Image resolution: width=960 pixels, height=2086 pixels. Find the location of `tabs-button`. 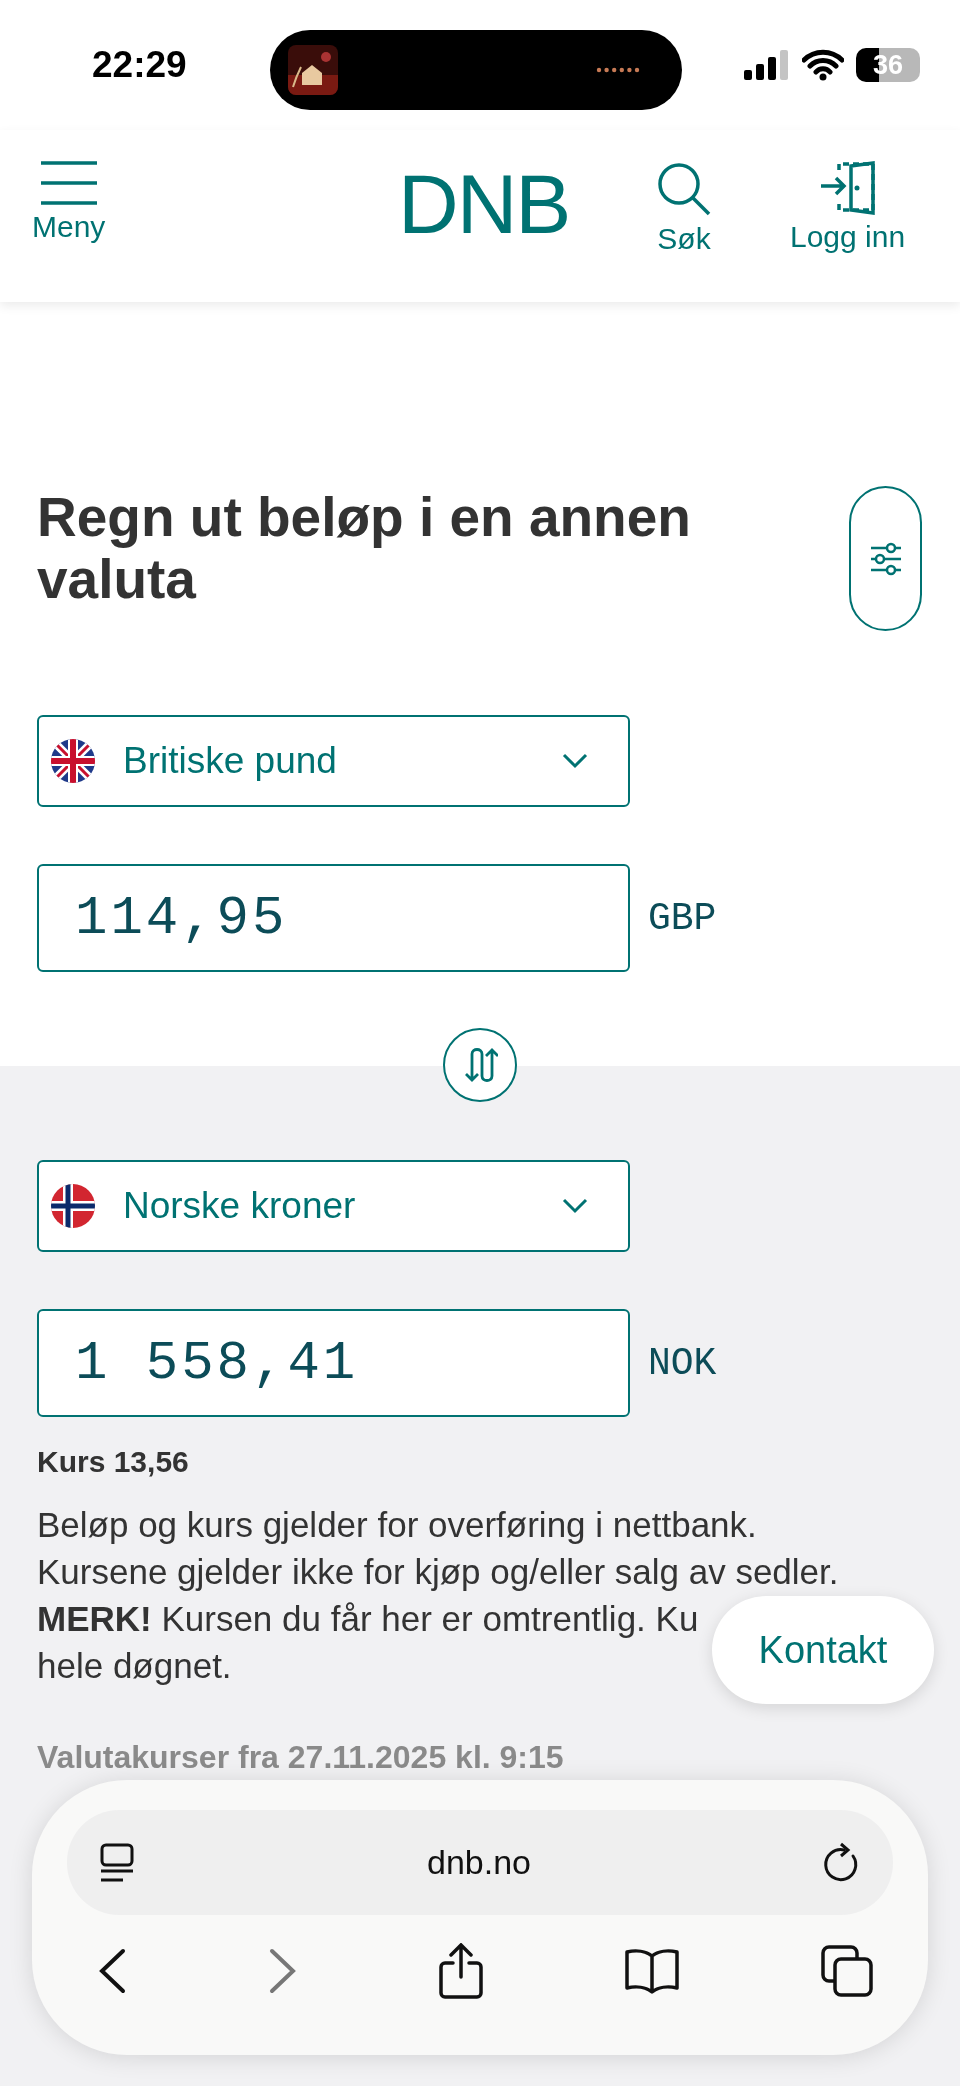

tabs-button is located at coordinates (847, 1971).